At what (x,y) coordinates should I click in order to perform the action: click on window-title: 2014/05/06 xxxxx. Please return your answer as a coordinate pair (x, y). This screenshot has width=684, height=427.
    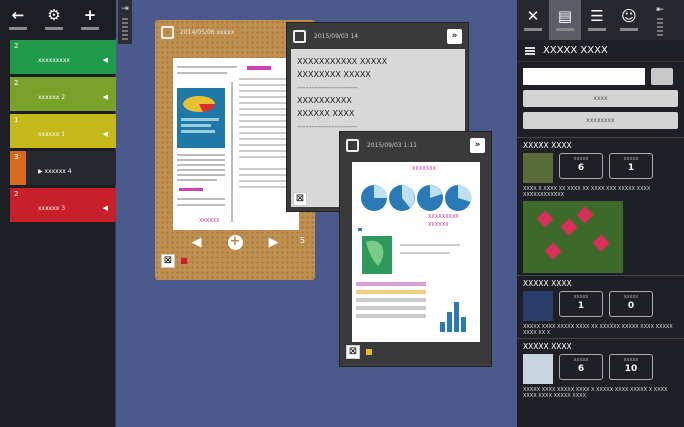
    Looking at the image, I should click on (207, 32).